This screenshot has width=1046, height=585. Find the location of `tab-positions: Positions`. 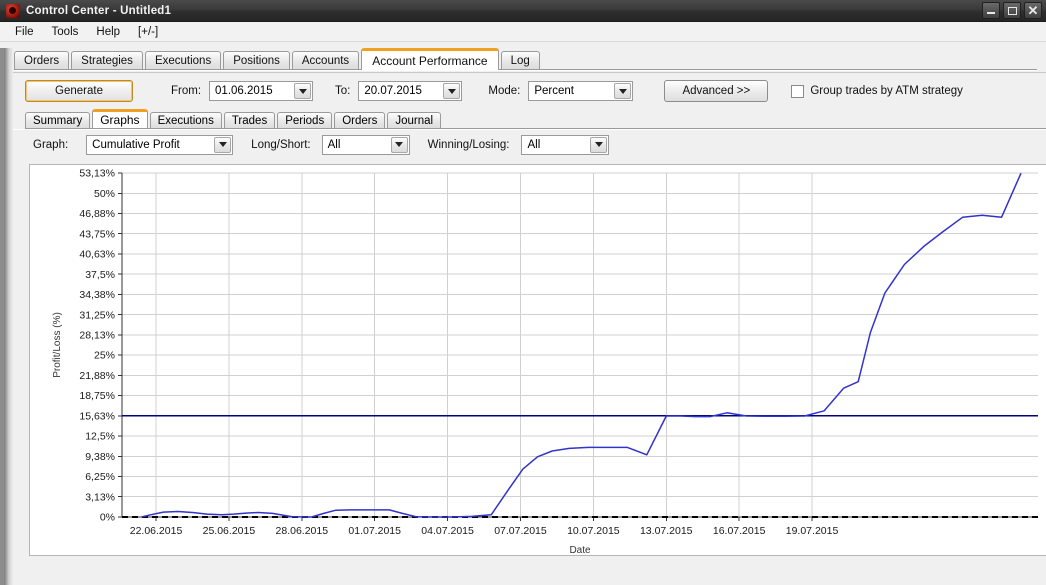

tab-positions: Positions is located at coordinates (256, 60).